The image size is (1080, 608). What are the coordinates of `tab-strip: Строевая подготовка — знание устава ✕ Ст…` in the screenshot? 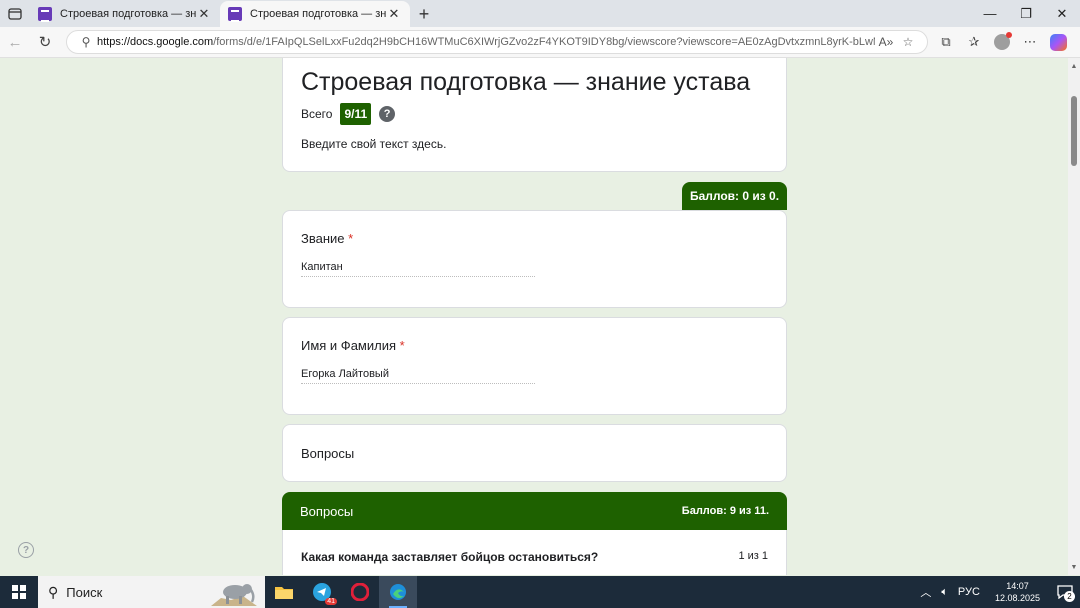 It's located at (540, 13).